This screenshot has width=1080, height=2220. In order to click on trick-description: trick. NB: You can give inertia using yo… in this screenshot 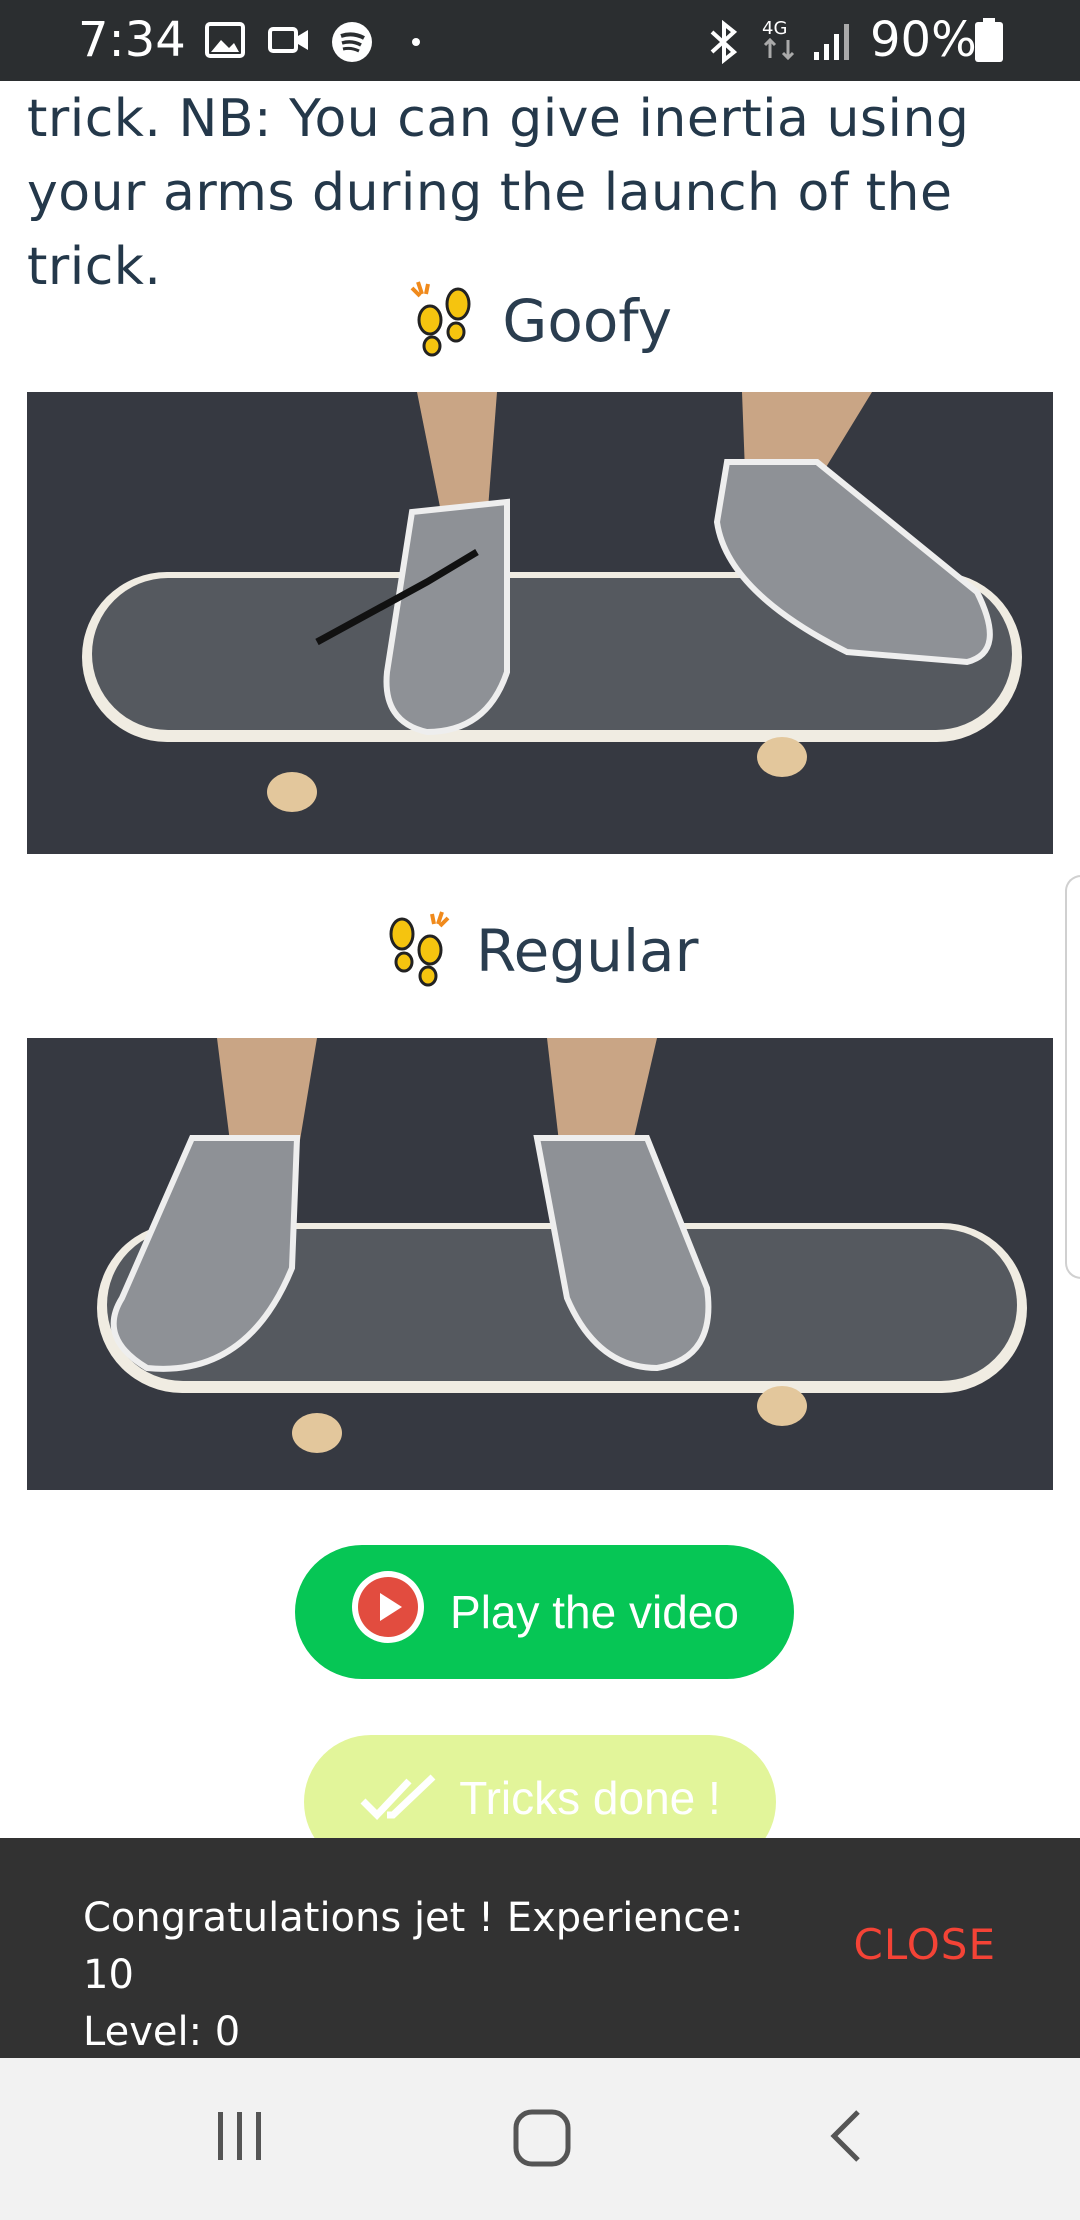, I will do `click(498, 193)`.